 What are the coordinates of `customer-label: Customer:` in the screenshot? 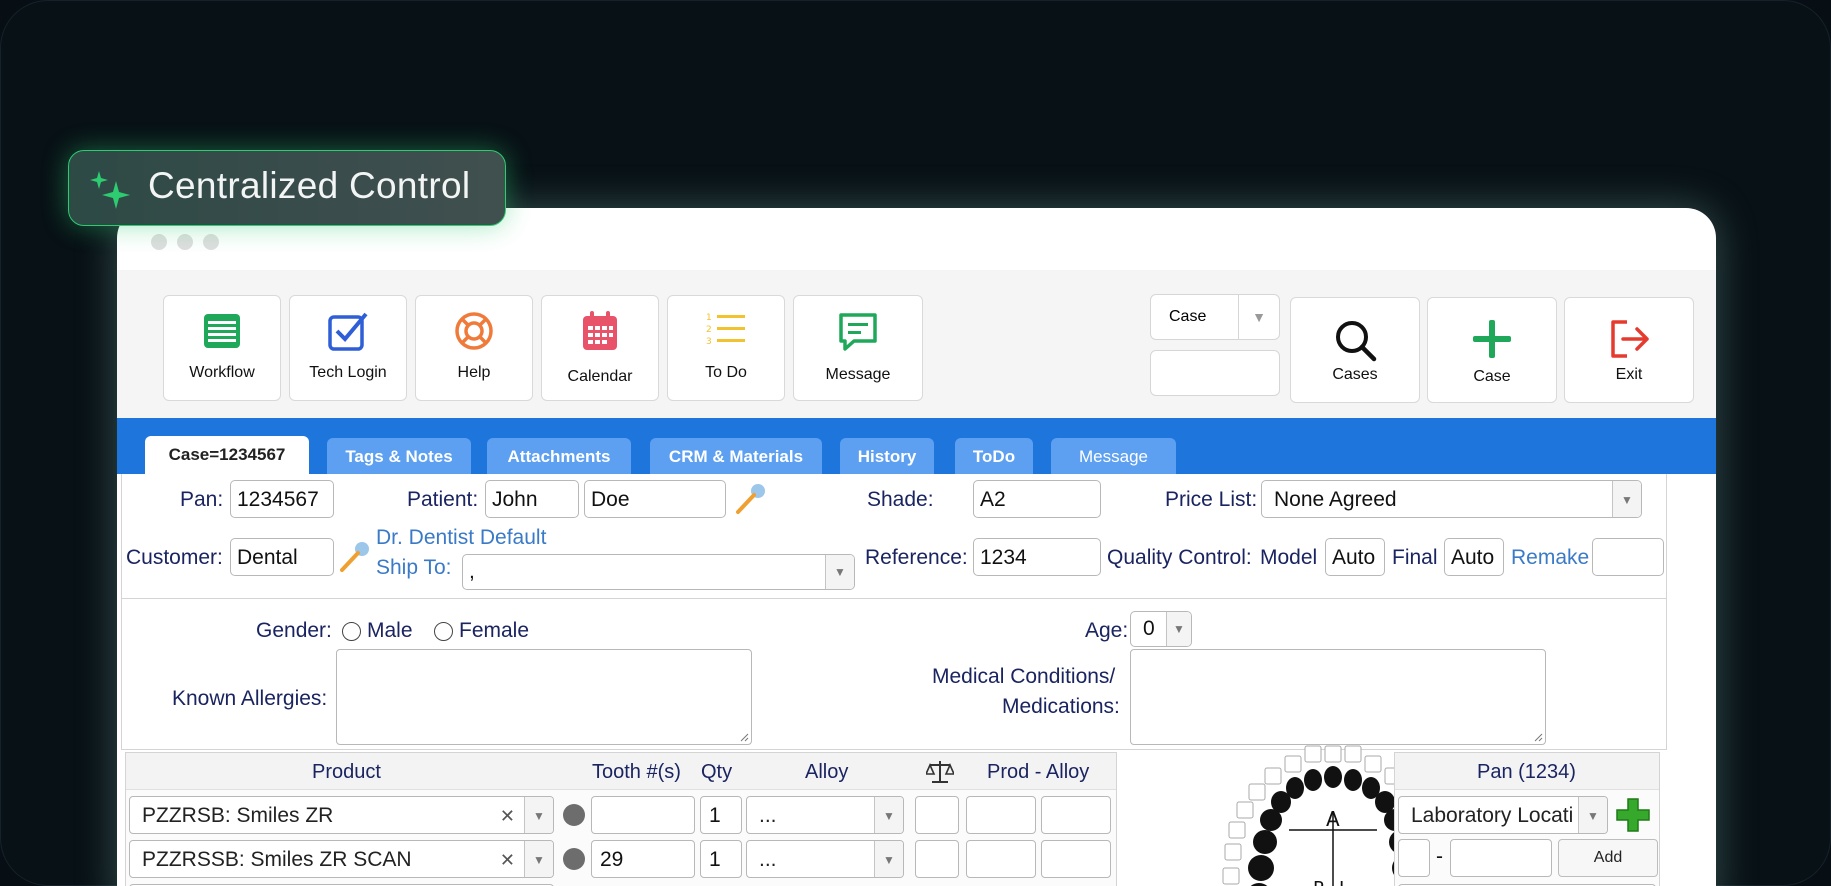 It's located at (174, 557).